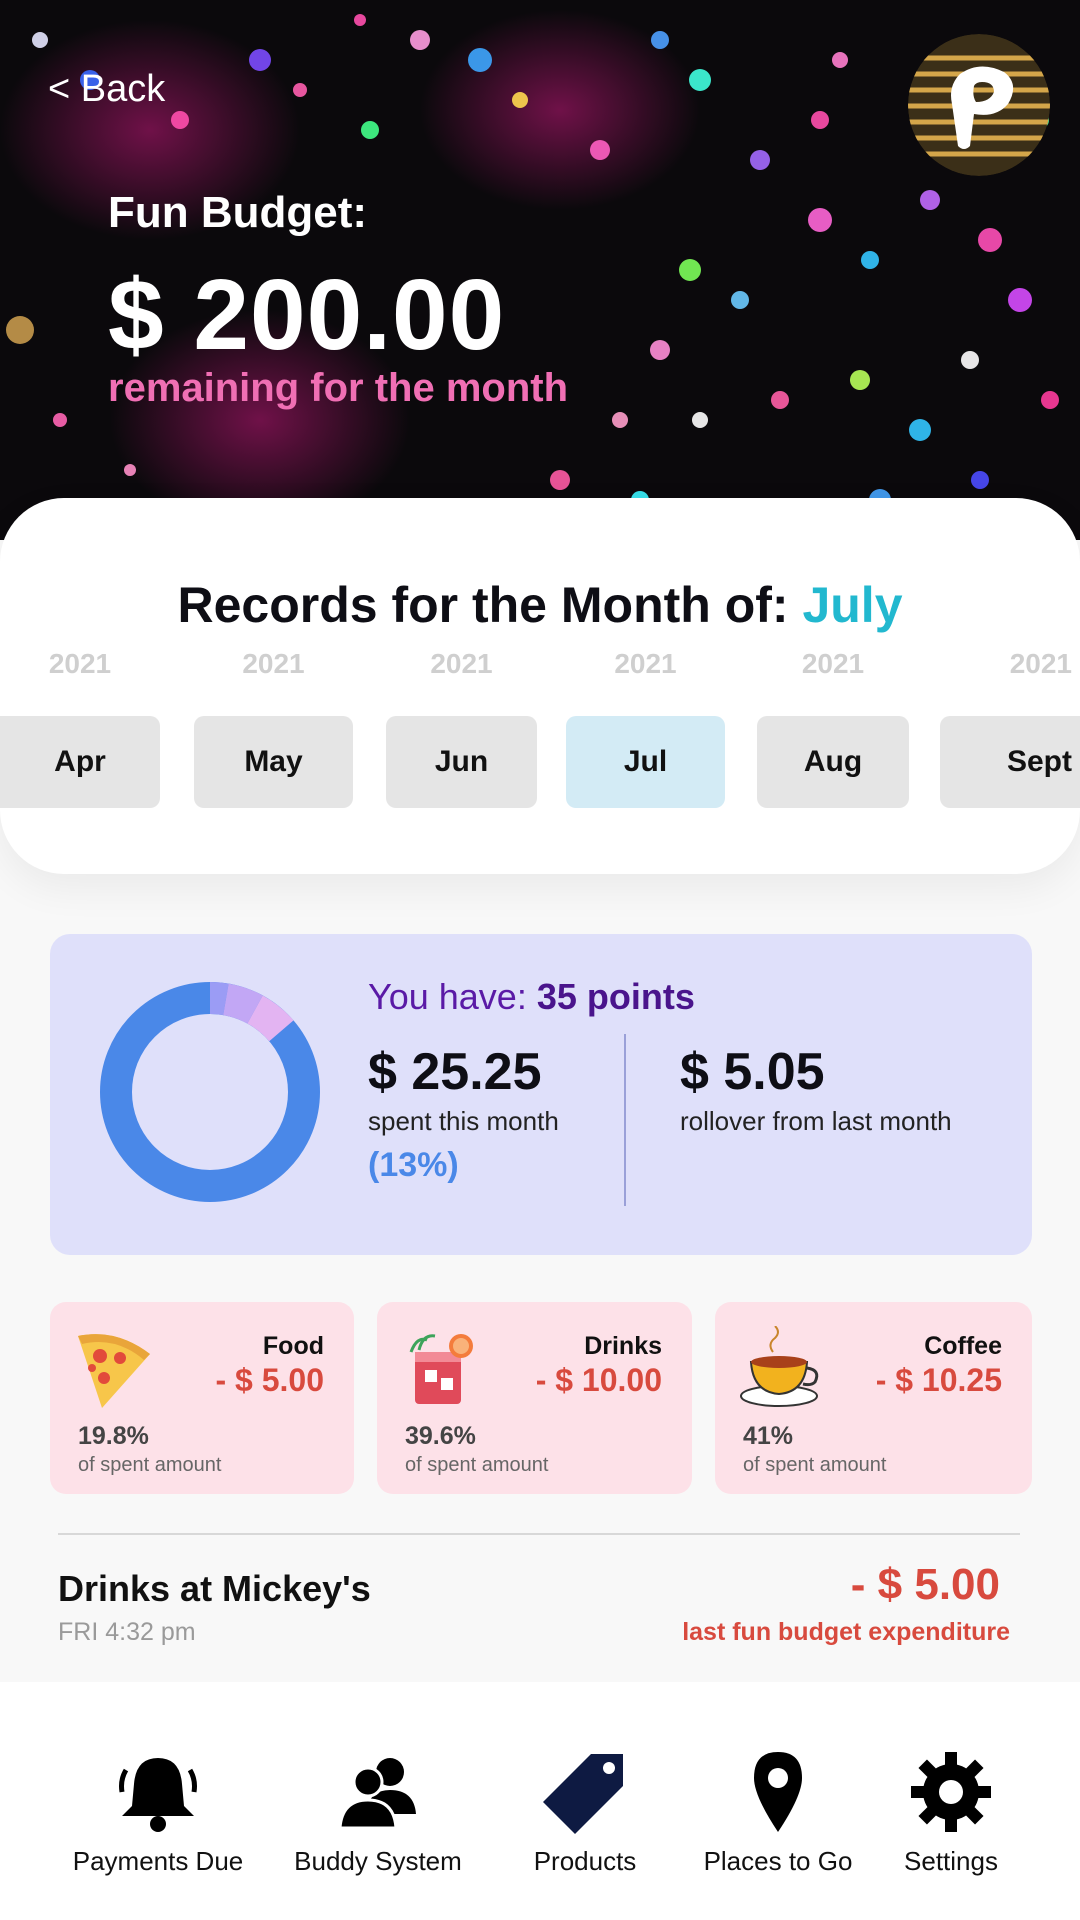 The height and width of the screenshot is (1920, 1080). Describe the element at coordinates (377, 1794) in the screenshot. I see `people-icon` at that location.